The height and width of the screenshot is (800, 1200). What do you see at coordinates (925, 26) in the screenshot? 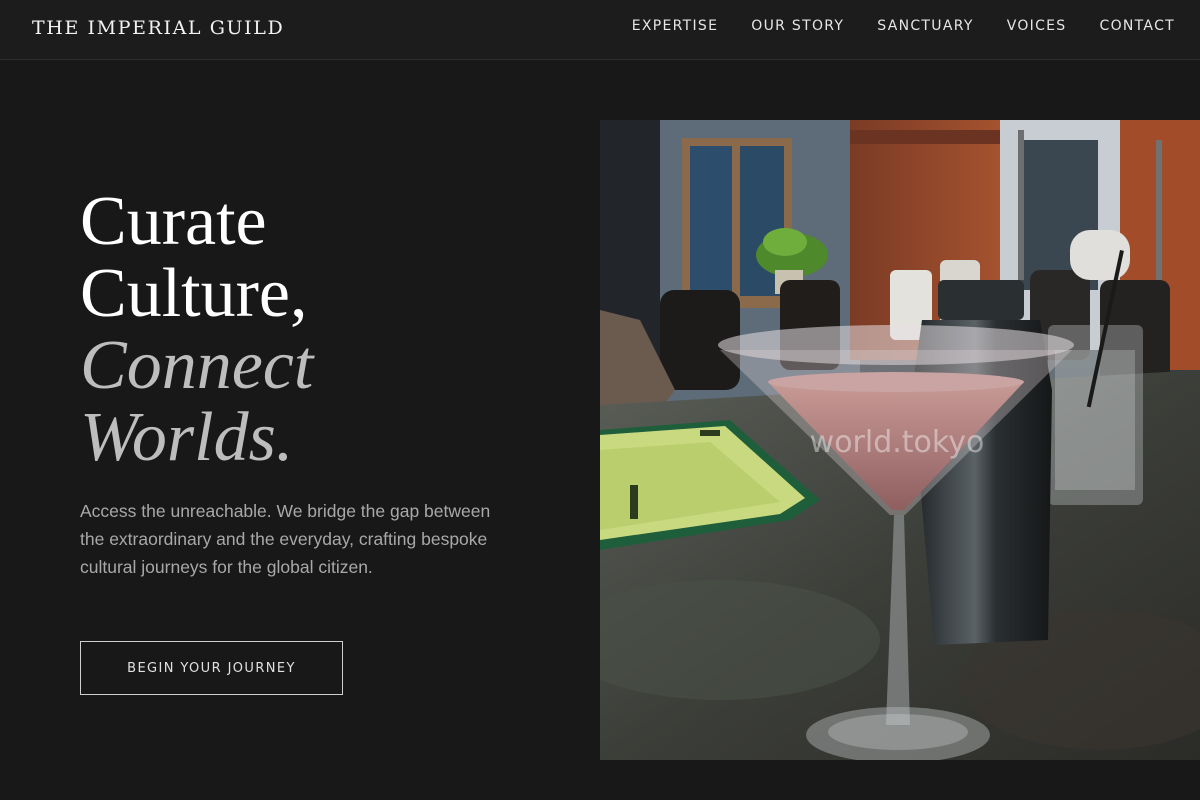
I see `nav-link-sanctuary: SANCTUARY` at bounding box center [925, 26].